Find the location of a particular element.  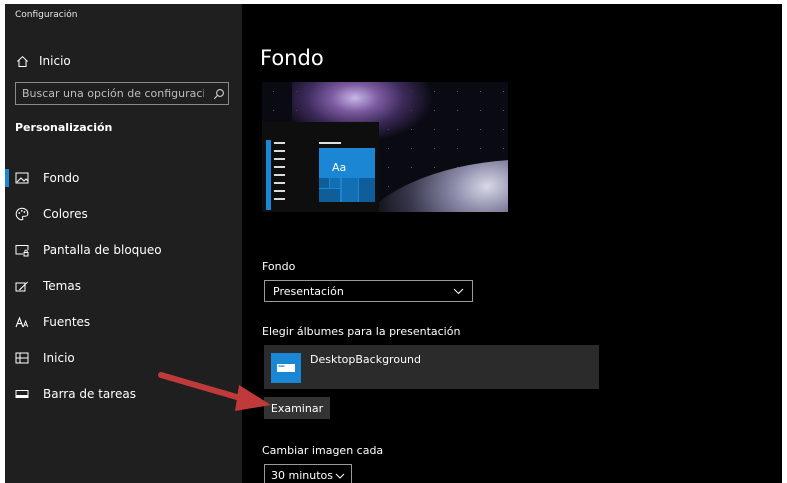

background-type-dropdown: Presentación is located at coordinates (368, 291).